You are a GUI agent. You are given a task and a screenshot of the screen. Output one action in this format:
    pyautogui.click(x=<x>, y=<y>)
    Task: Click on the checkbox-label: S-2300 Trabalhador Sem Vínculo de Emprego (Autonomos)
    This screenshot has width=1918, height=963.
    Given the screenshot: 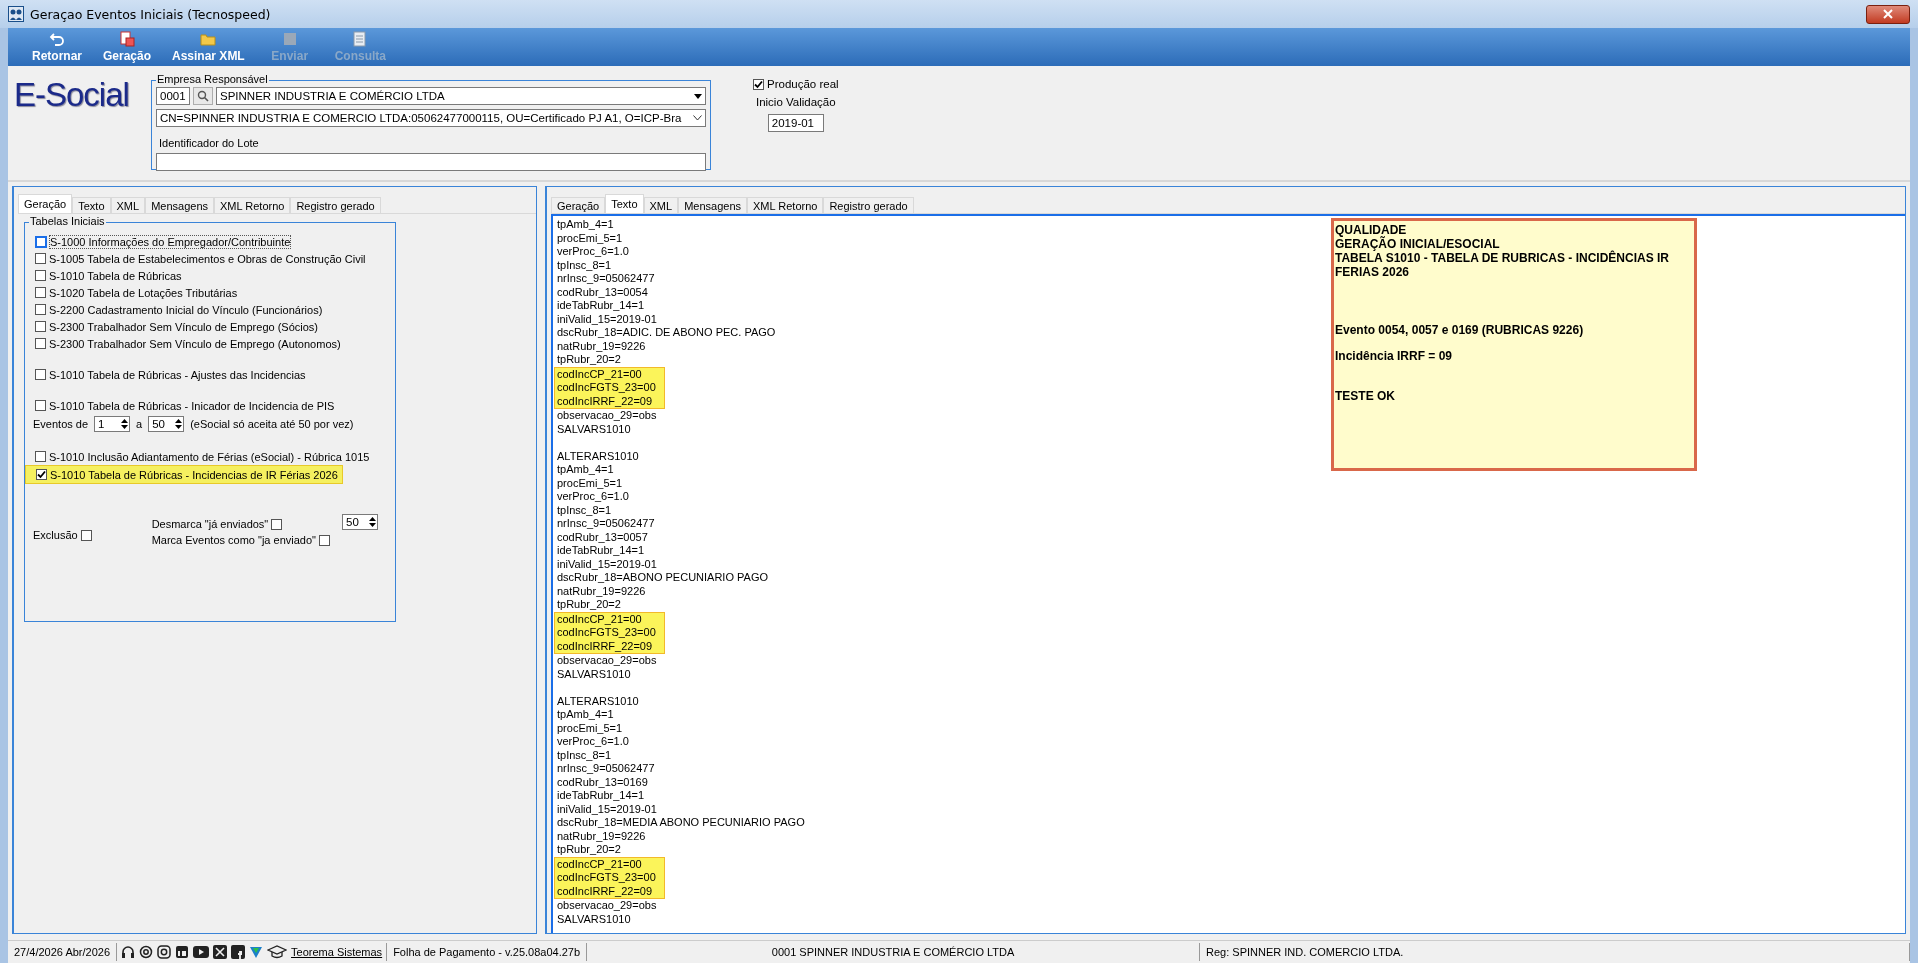 What is the action you would take?
    pyautogui.click(x=195, y=343)
    